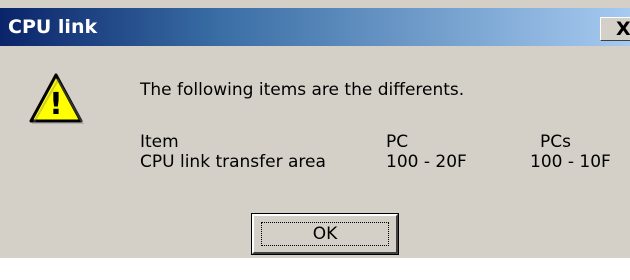  I want to click on ok-button: OK, so click(325, 234).